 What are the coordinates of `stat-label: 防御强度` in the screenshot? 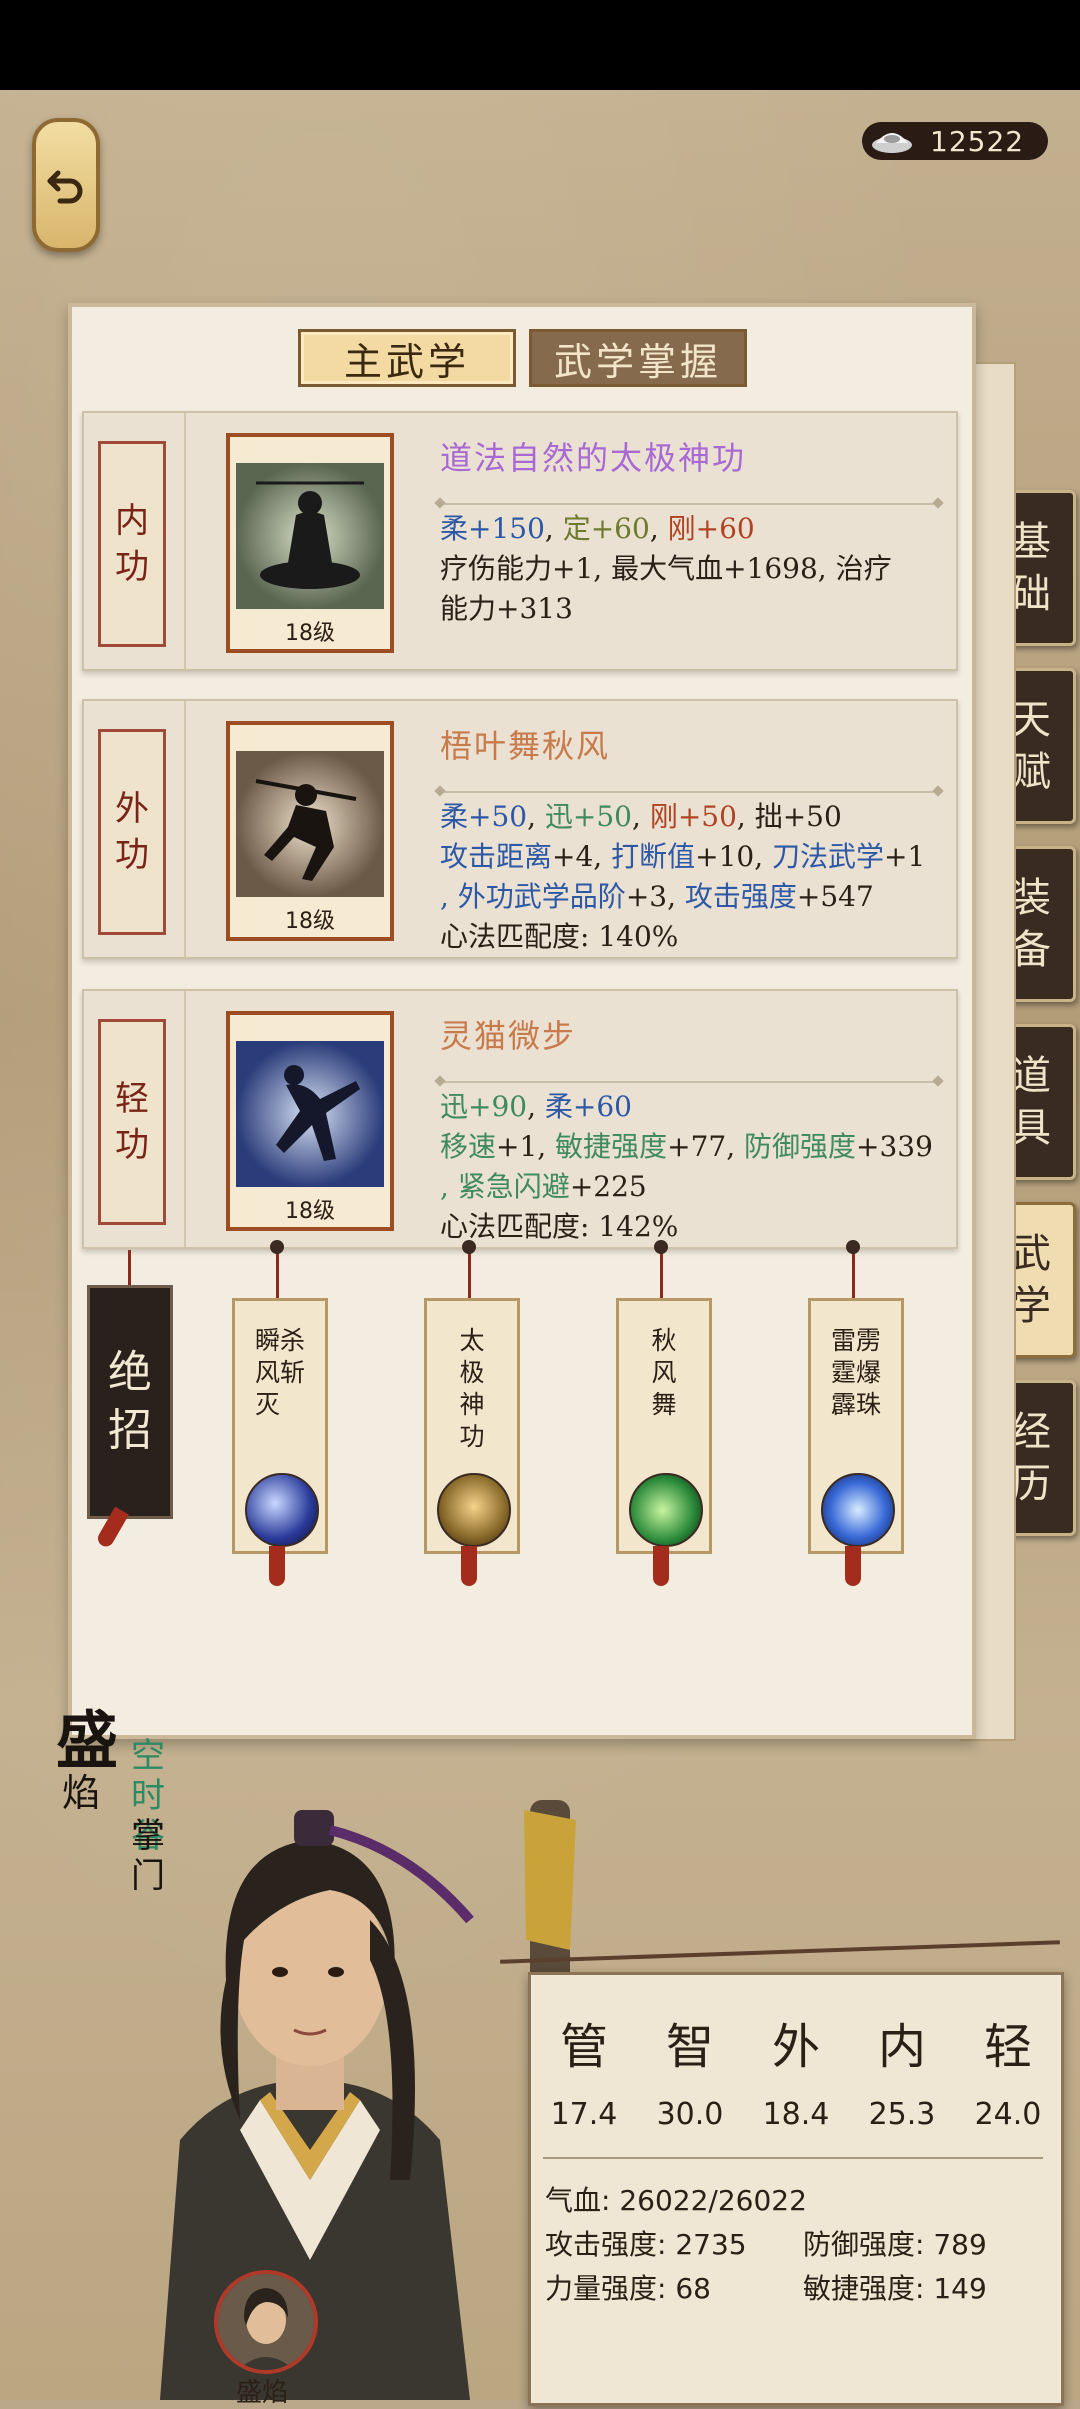 It's located at (800, 1146).